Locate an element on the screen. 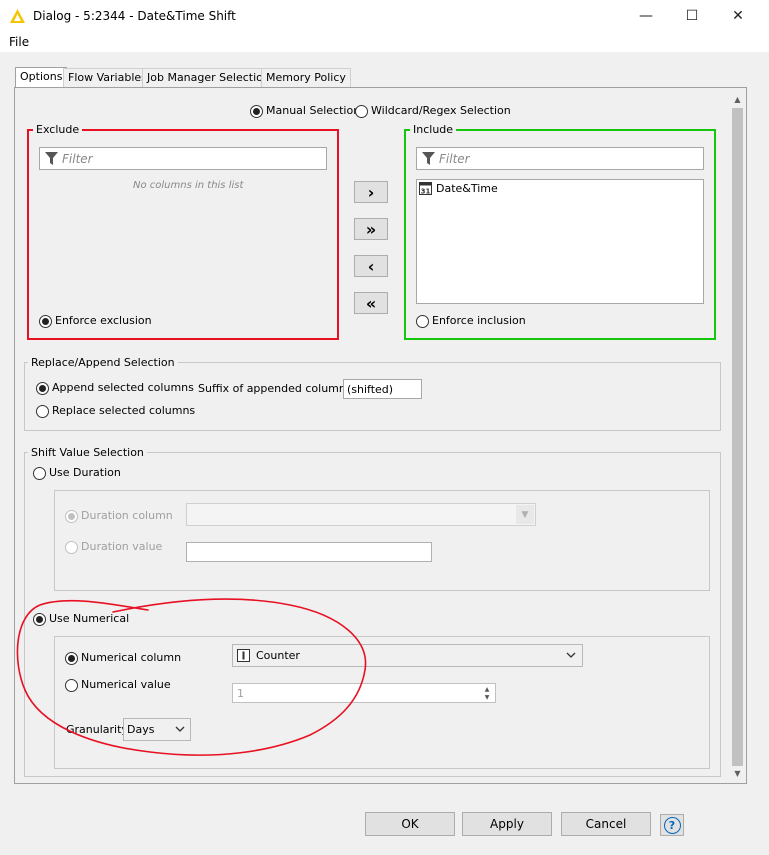 The width and height of the screenshot is (769, 855). ok-label: OK is located at coordinates (410, 824).